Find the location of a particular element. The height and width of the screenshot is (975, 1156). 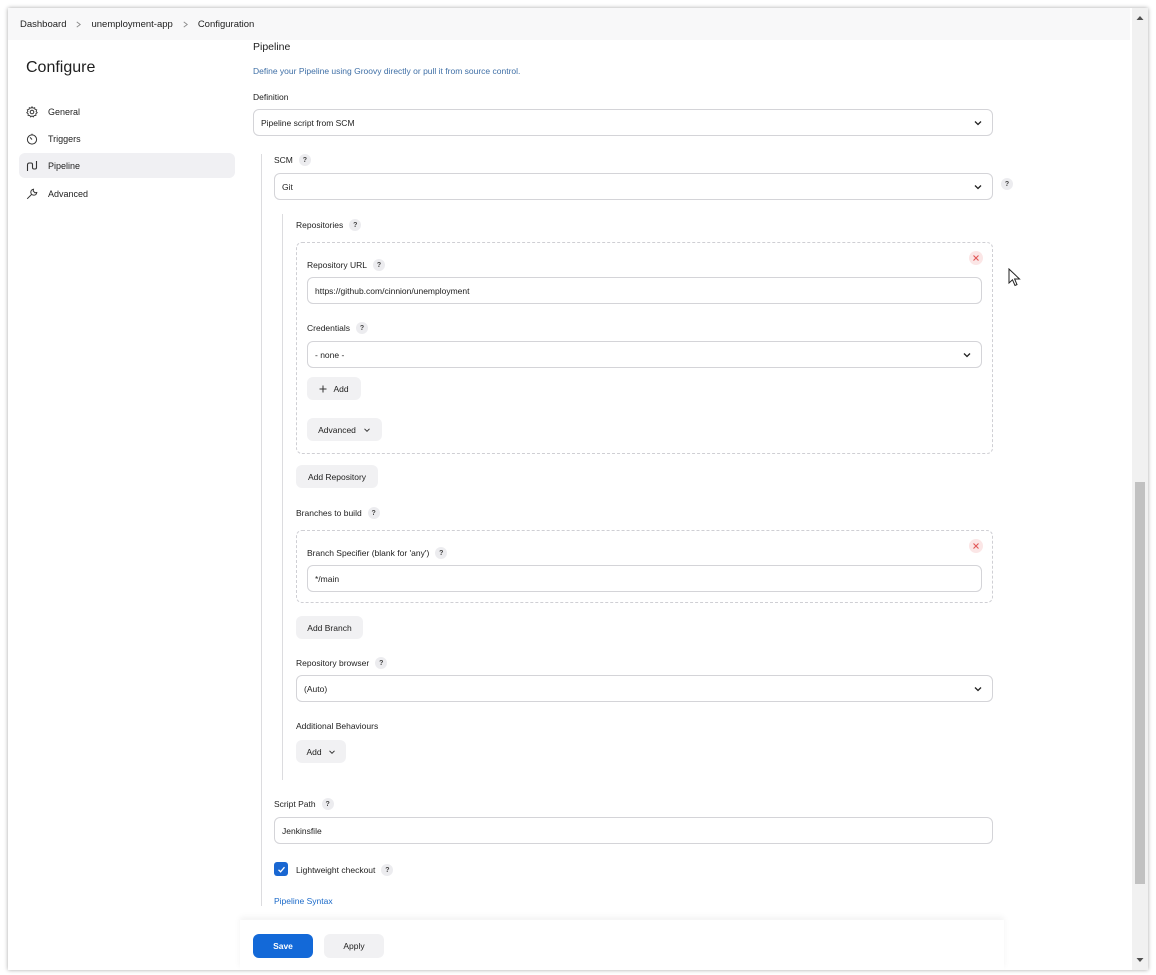

mouse-cursor-icon is located at coordinates (1014, 277).